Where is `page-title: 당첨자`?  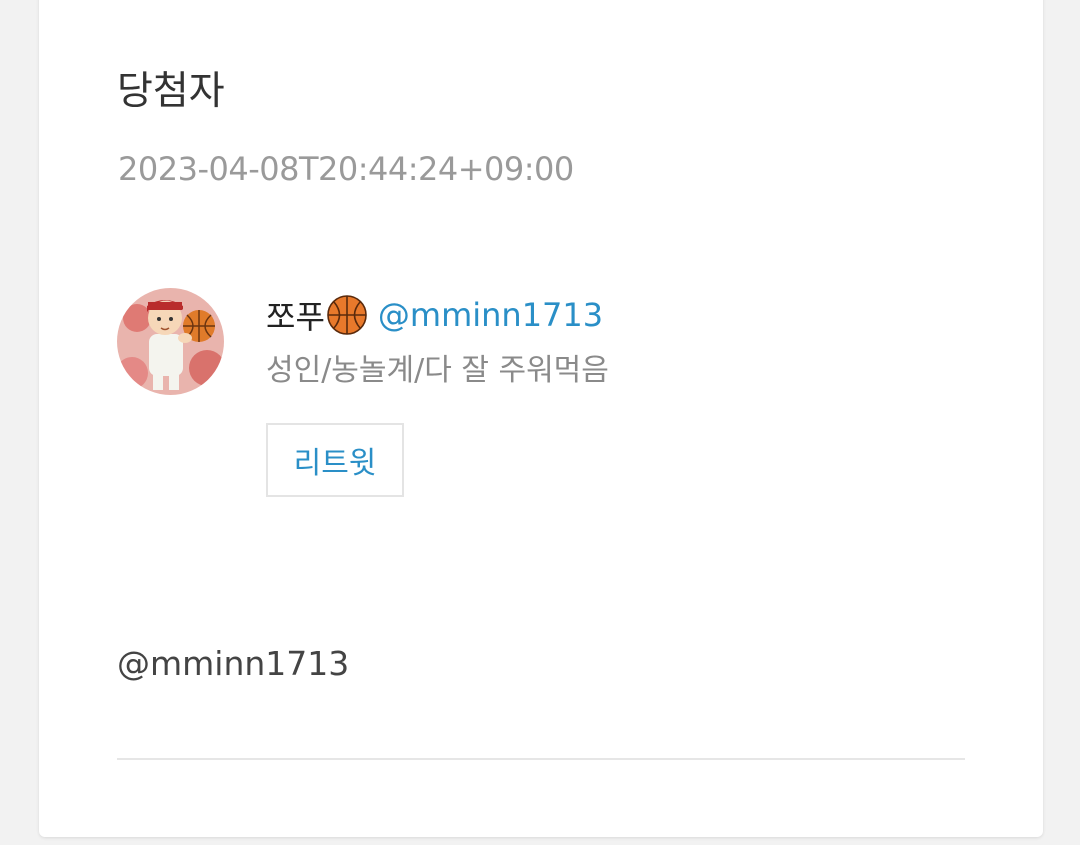 page-title: 당첨자 is located at coordinates (171, 91).